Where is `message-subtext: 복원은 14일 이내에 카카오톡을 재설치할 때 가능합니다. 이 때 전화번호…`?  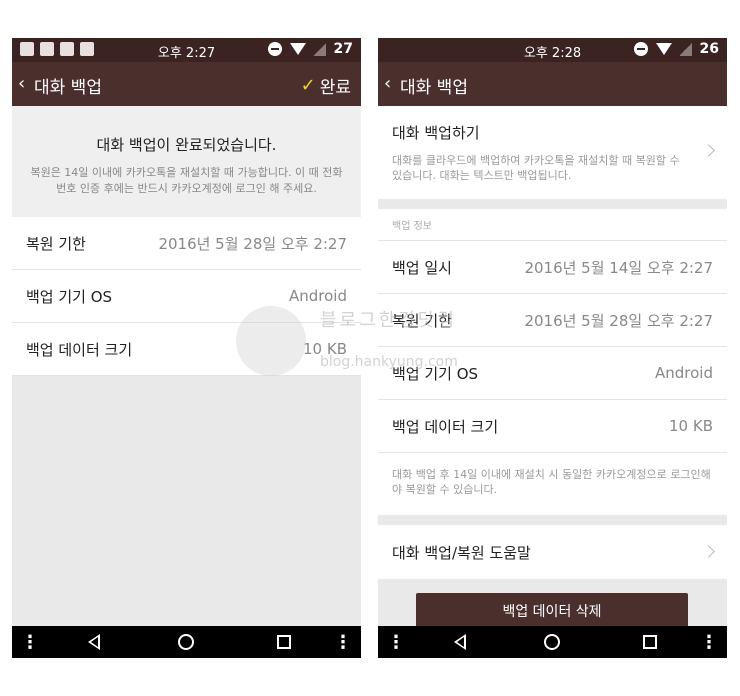
message-subtext: 복원은 14일 이내에 카카오톡을 재설치할 때 가능합니다. 이 때 전화번호… is located at coordinates (186, 180).